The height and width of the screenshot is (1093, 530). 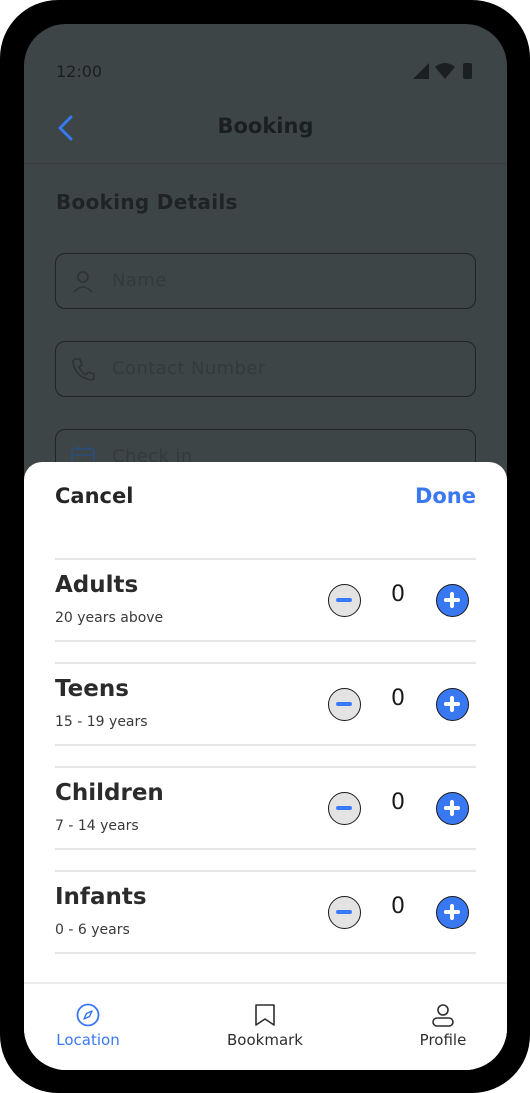 I want to click on guest-title: Infants, so click(x=101, y=897).